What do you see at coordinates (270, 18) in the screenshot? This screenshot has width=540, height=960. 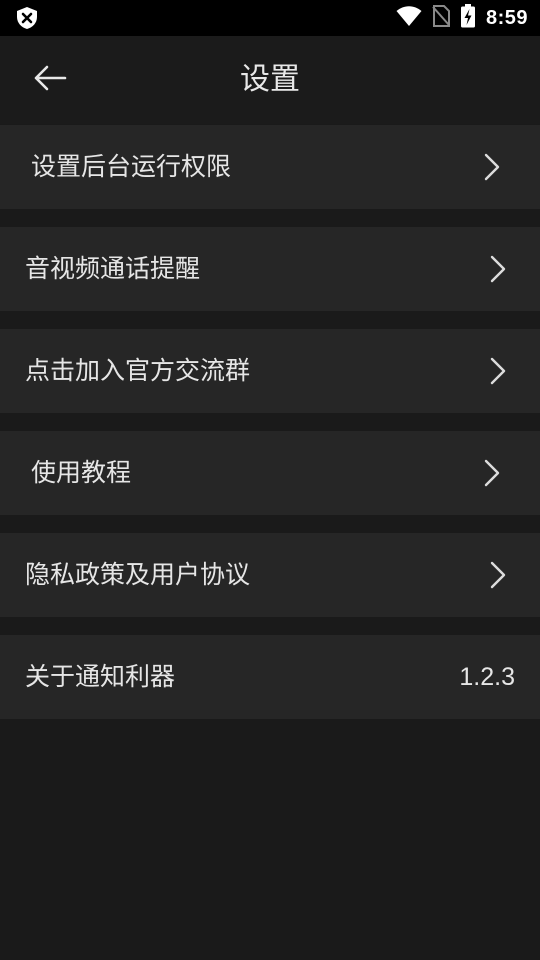 I see `status-bar: 8:59` at bounding box center [270, 18].